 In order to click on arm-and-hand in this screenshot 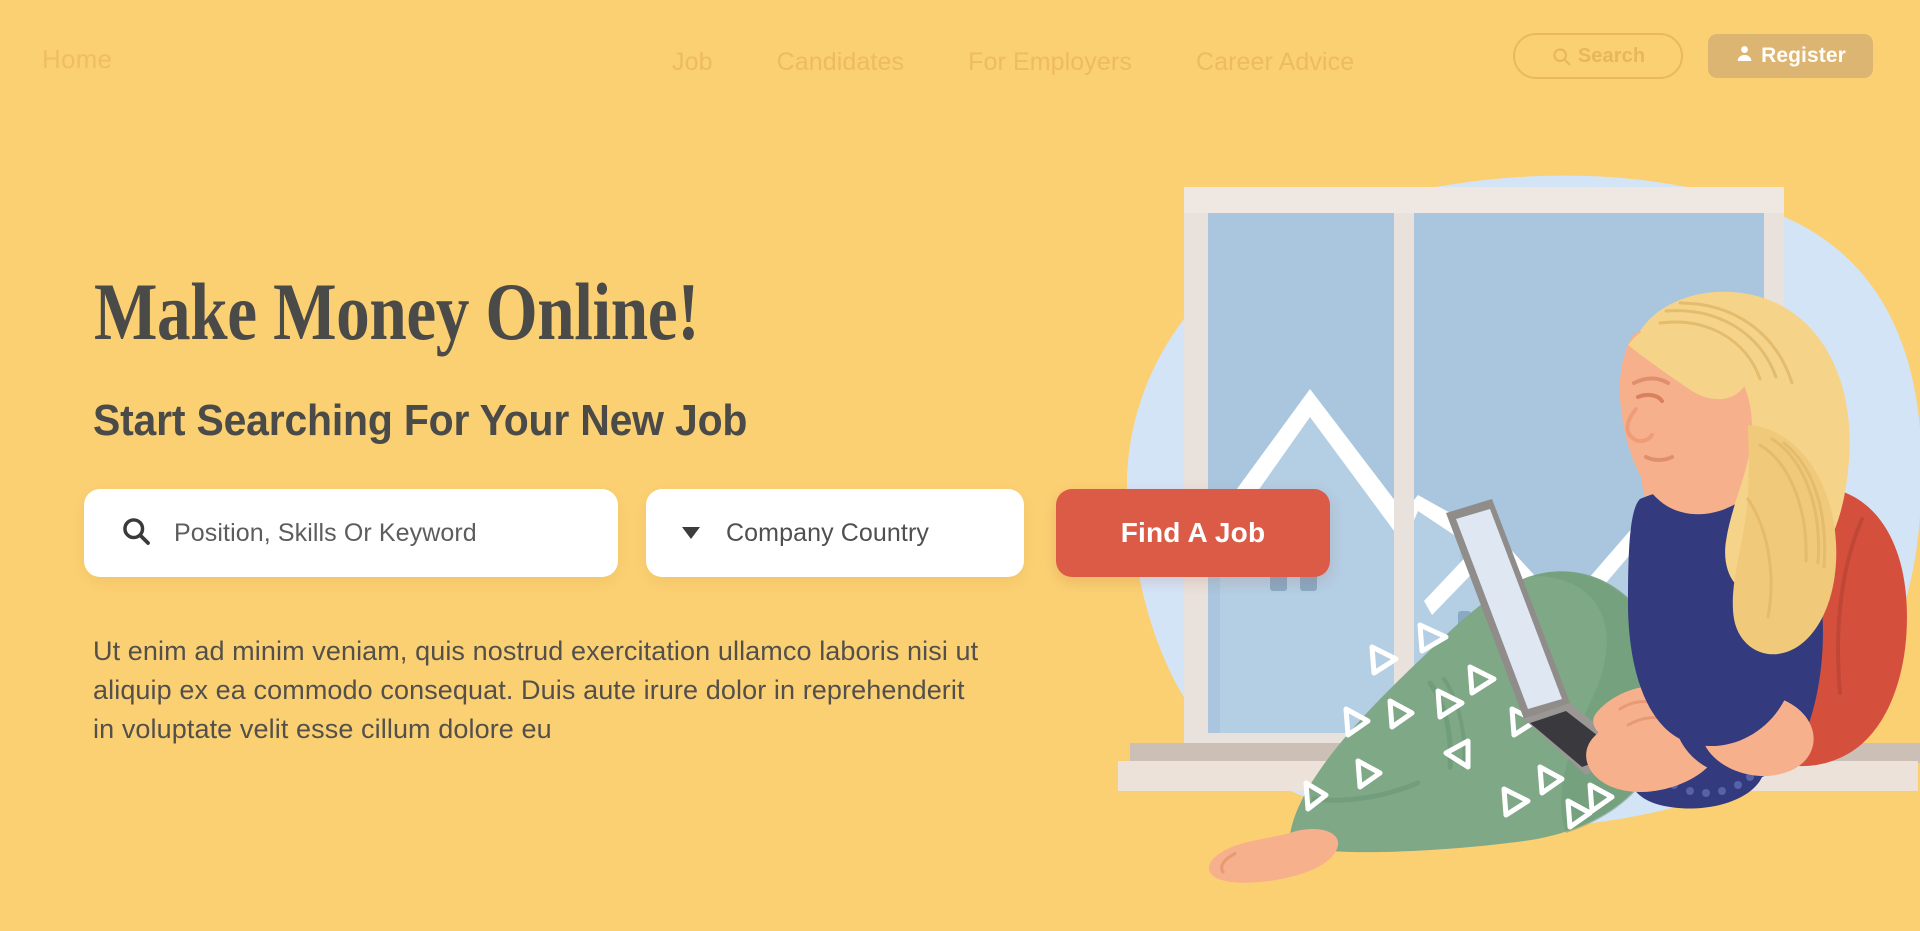, I will do `click(1654, 739)`.